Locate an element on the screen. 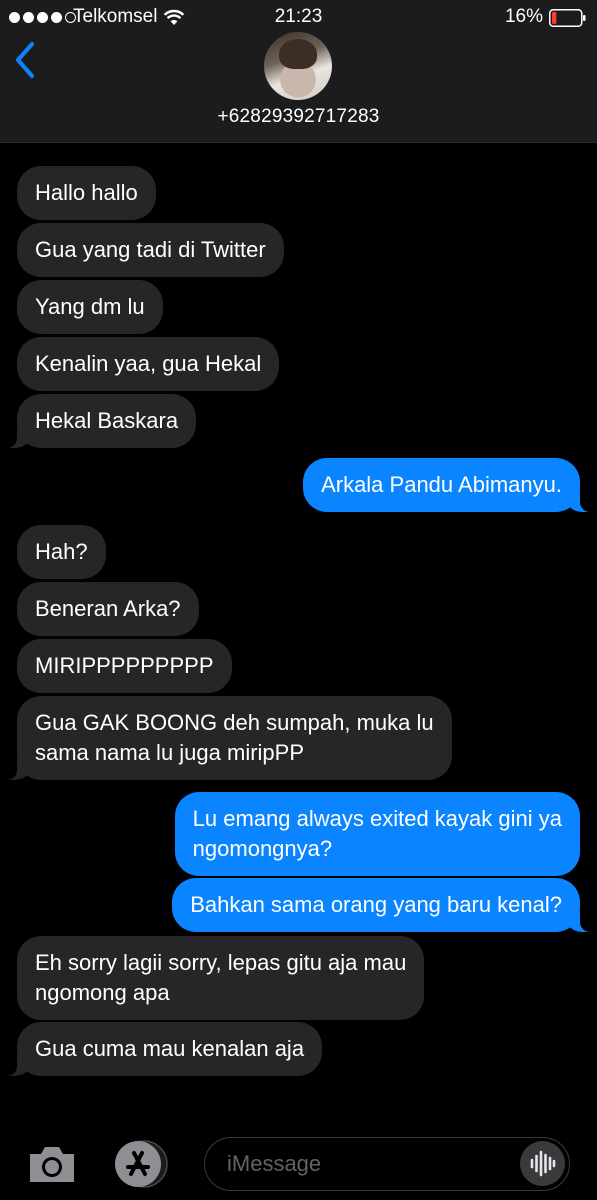 The height and width of the screenshot is (1200, 597). message-text: Hallo hallo is located at coordinates (86, 192).